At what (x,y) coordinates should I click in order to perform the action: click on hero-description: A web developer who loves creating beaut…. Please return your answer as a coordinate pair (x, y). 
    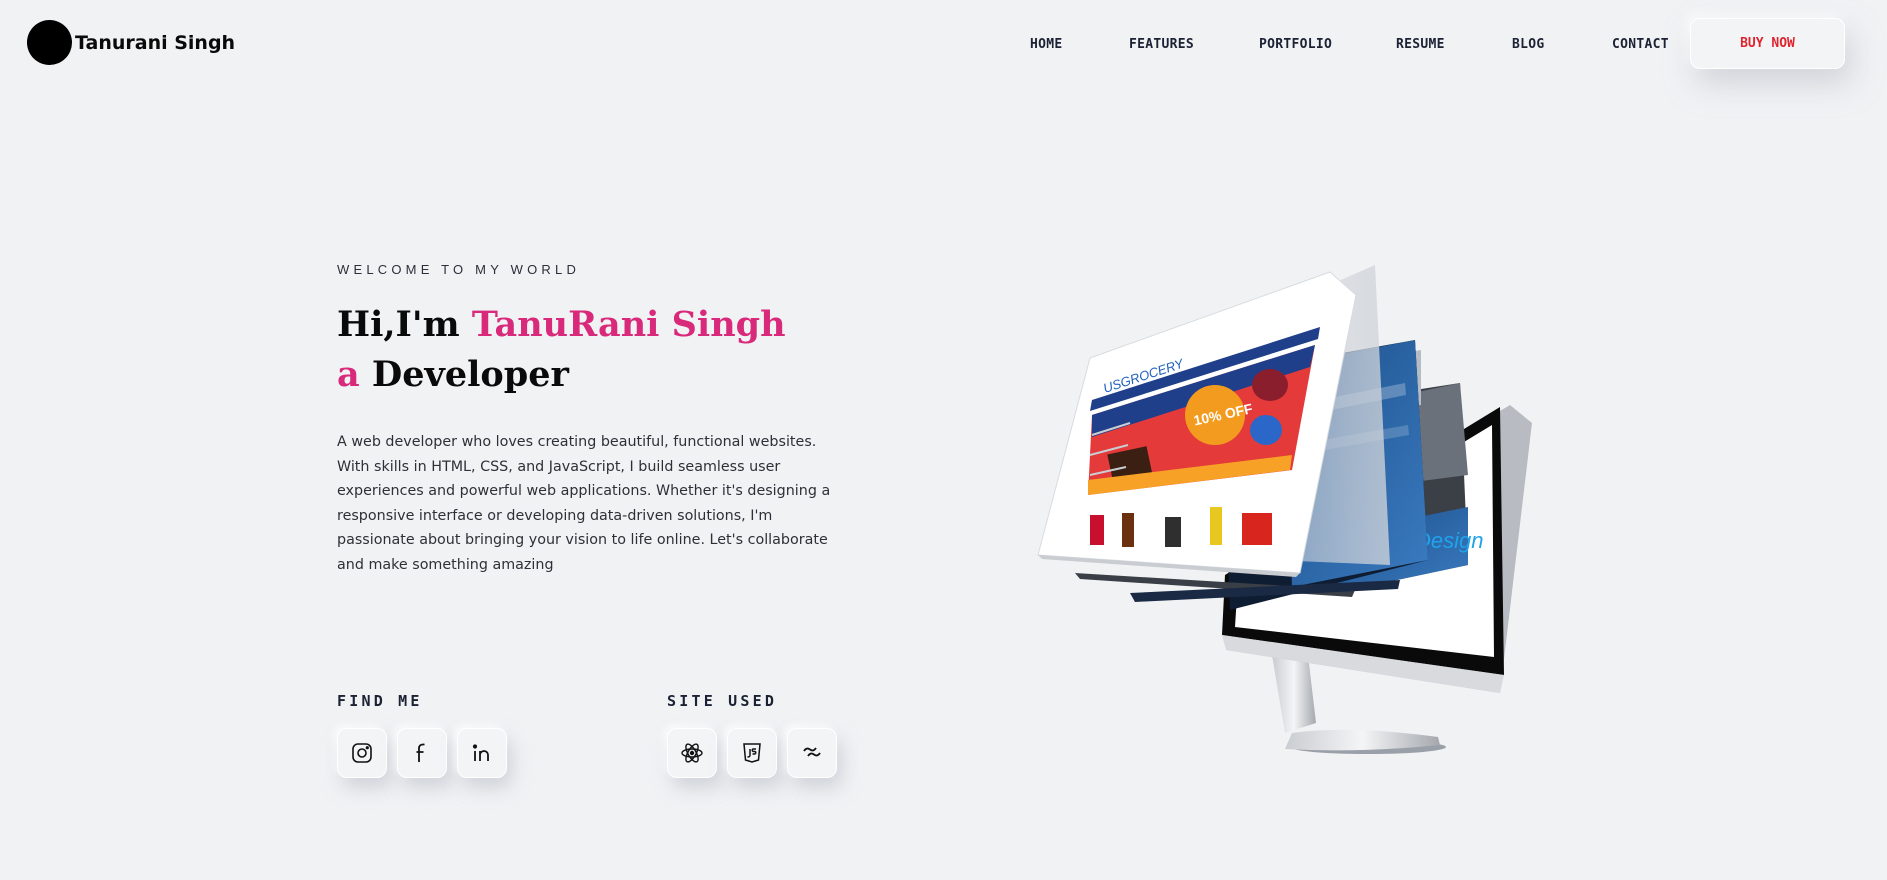
    Looking at the image, I should click on (584, 503).